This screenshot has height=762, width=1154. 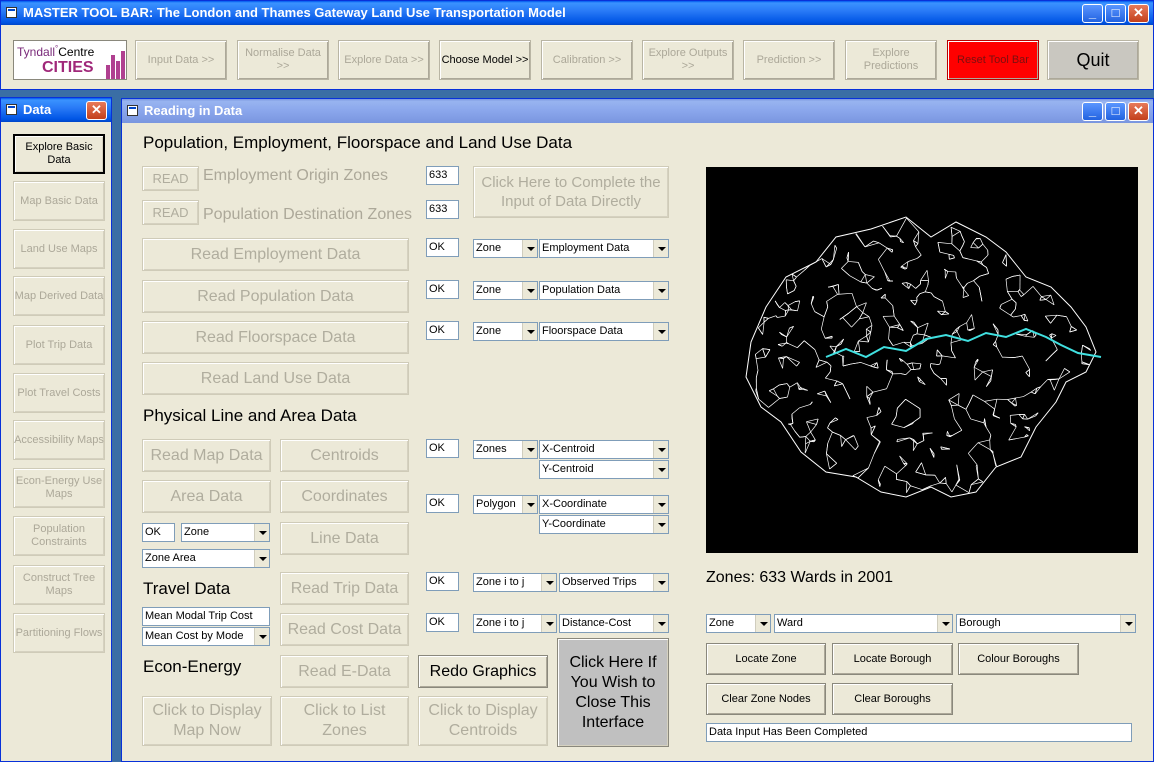 I want to click on cost-zone-ij-select: Zone i to j, so click(x=515, y=623).